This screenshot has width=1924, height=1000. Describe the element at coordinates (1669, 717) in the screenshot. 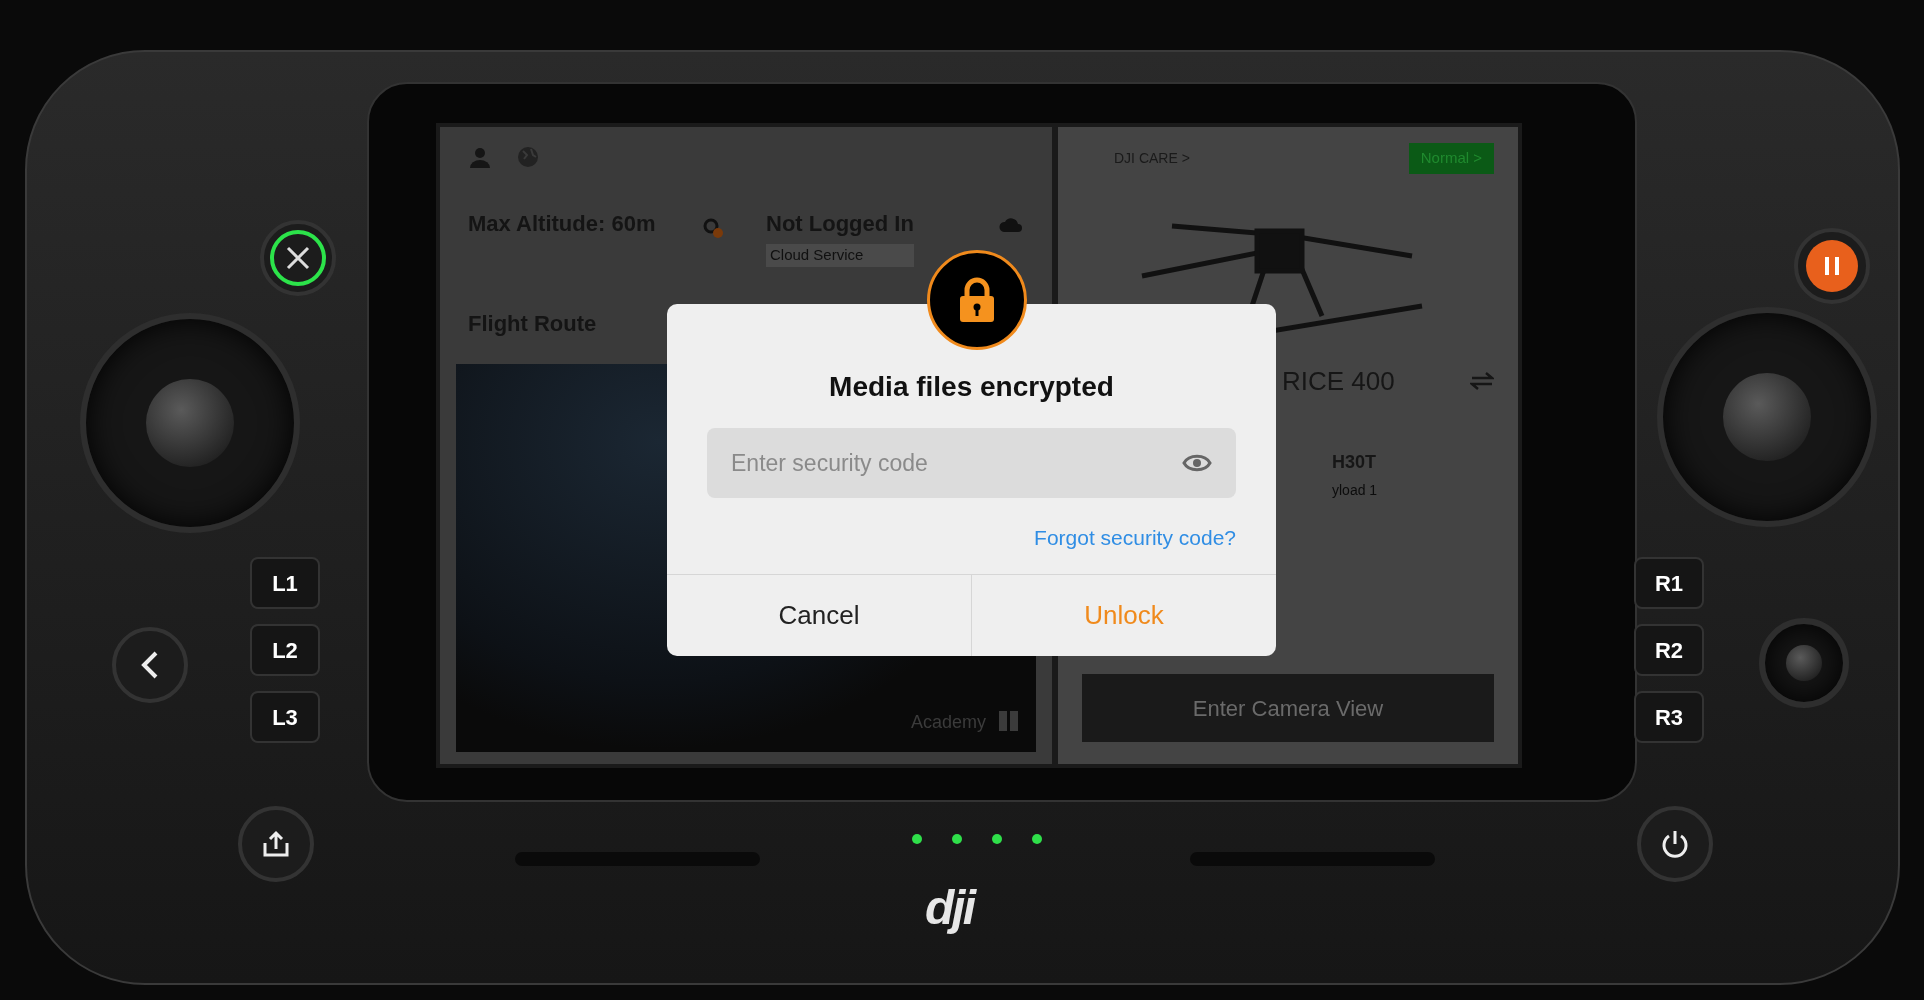

I see `shoulder-key: R3` at that location.